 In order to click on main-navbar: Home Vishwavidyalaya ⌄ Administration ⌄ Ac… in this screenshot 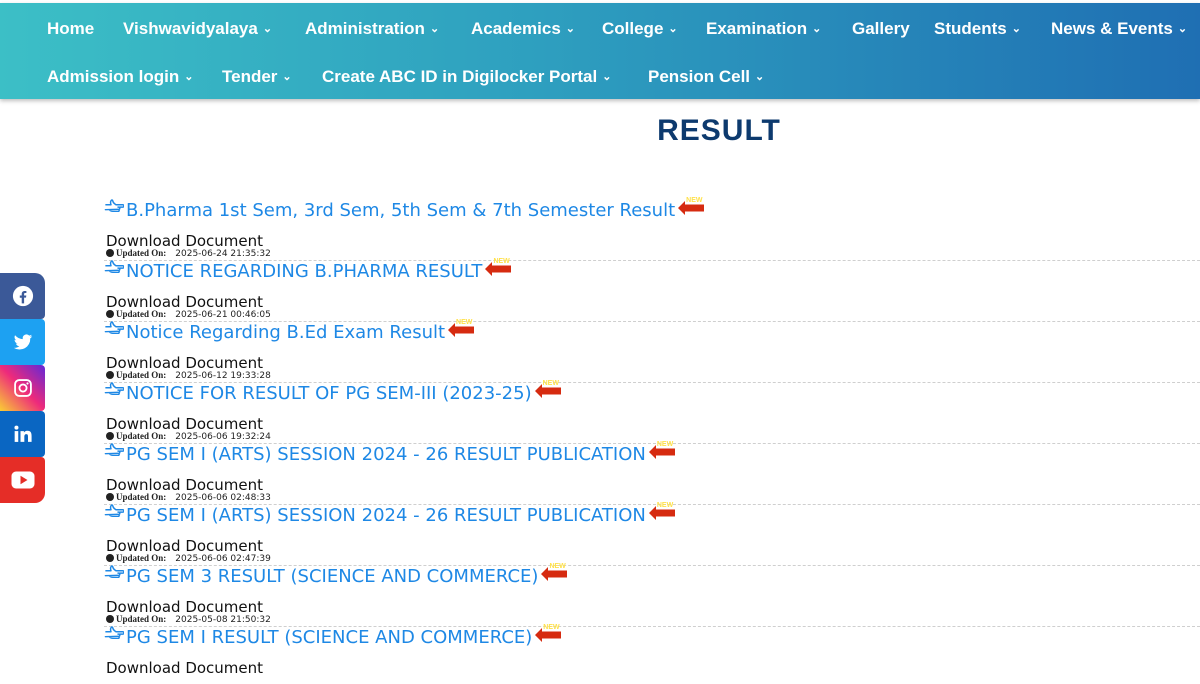, I will do `click(600, 51)`.